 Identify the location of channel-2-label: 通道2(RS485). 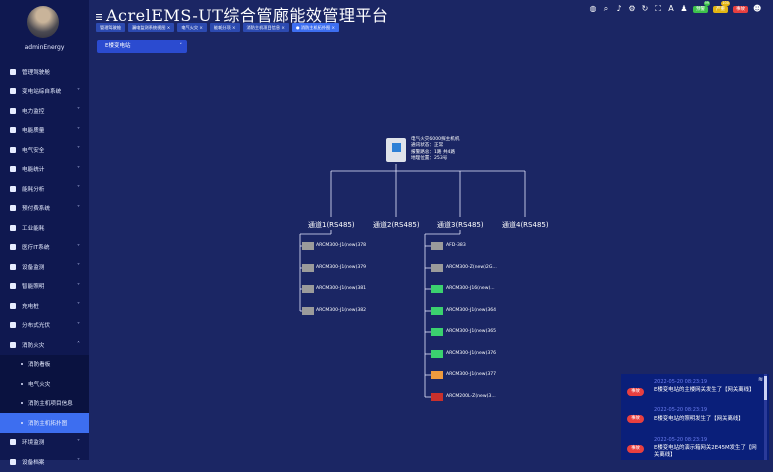
(396, 225).